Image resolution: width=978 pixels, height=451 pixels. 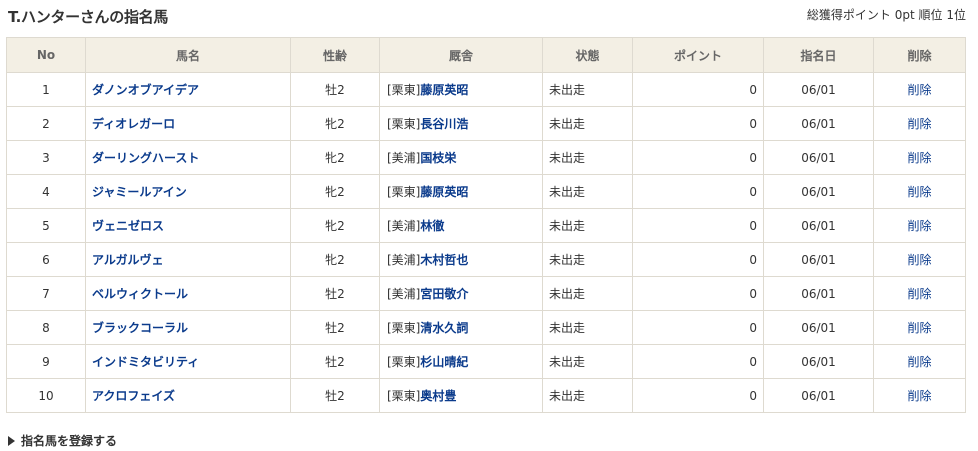 What do you see at coordinates (128, 260) in the screenshot?
I see `horse-name-link: アルガルヴェ` at bounding box center [128, 260].